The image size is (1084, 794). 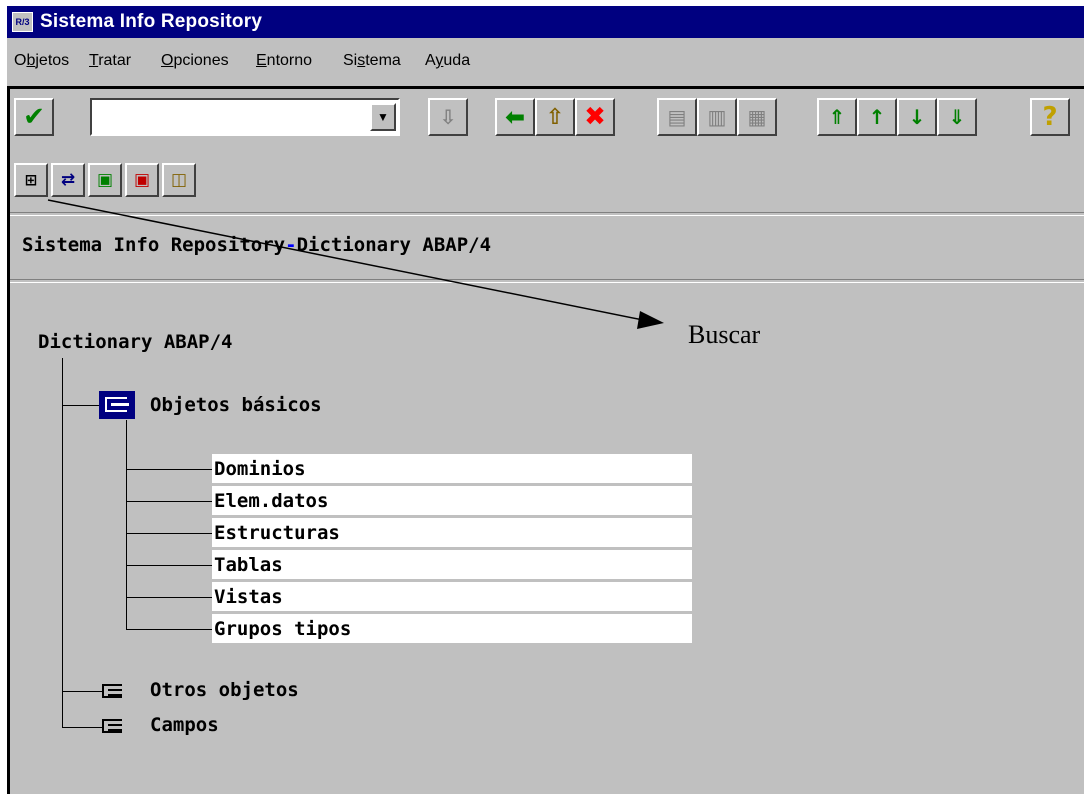 I want to click on annotation-label: Buscar, so click(x=724, y=334).